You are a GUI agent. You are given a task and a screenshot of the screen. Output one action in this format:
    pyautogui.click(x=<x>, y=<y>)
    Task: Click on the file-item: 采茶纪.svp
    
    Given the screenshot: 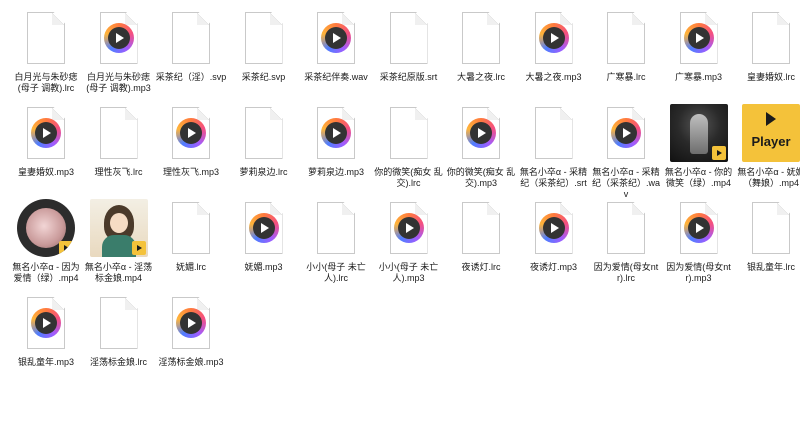 What is the action you would take?
    pyautogui.click(x=264, y=45)
    